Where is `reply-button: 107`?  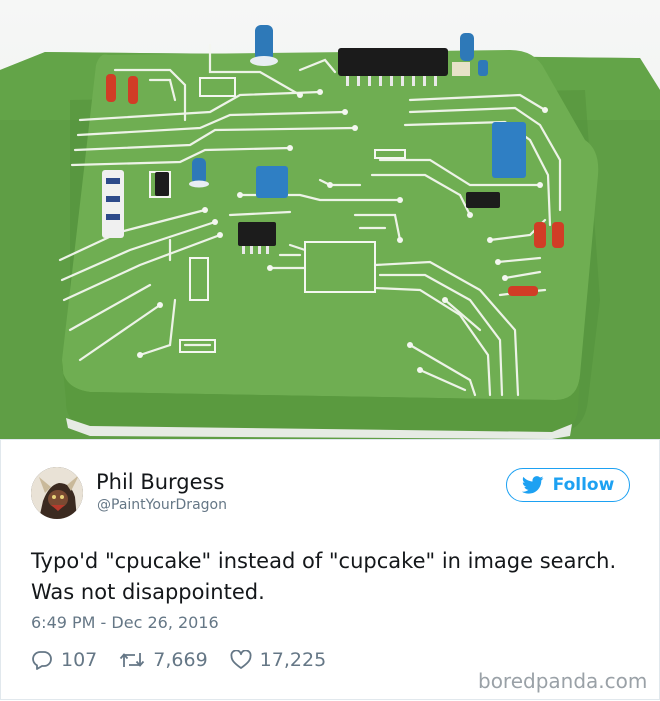 reply-button: 107 is located at coordinates (64, 660).